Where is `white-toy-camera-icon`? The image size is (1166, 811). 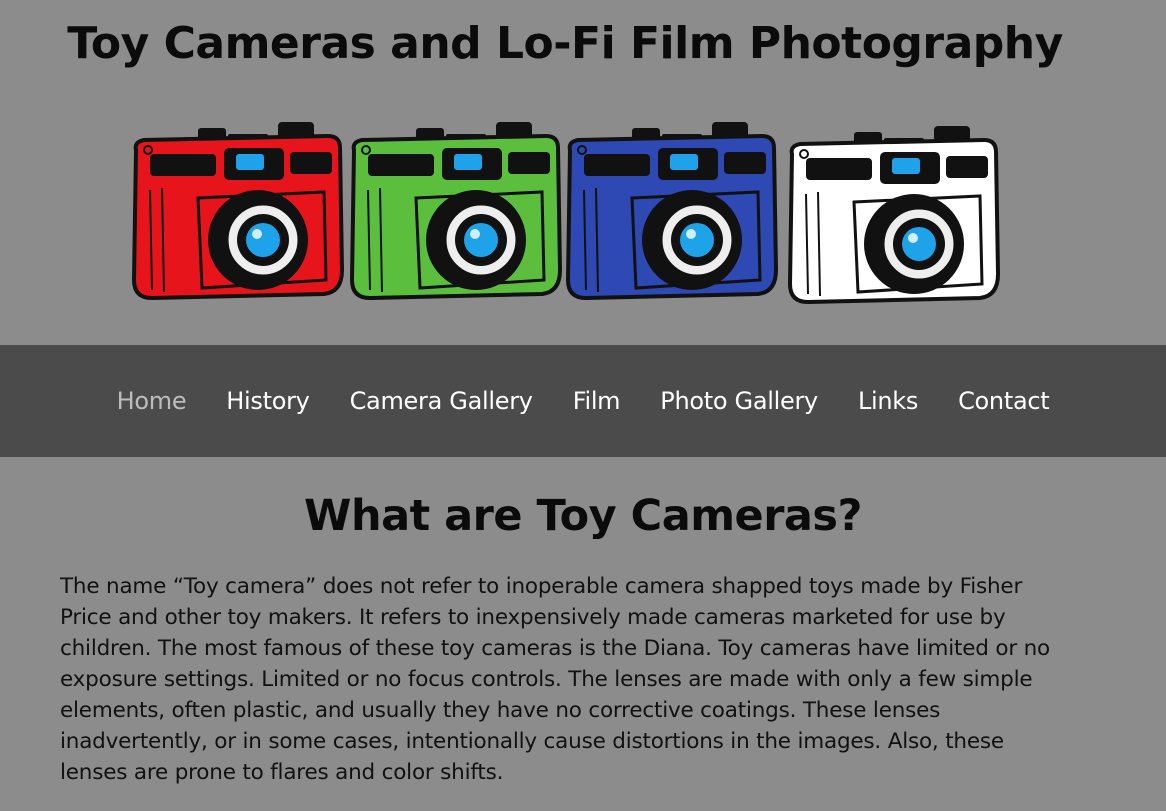 white-toy-camera-icon is located at coordinates (894, 214).